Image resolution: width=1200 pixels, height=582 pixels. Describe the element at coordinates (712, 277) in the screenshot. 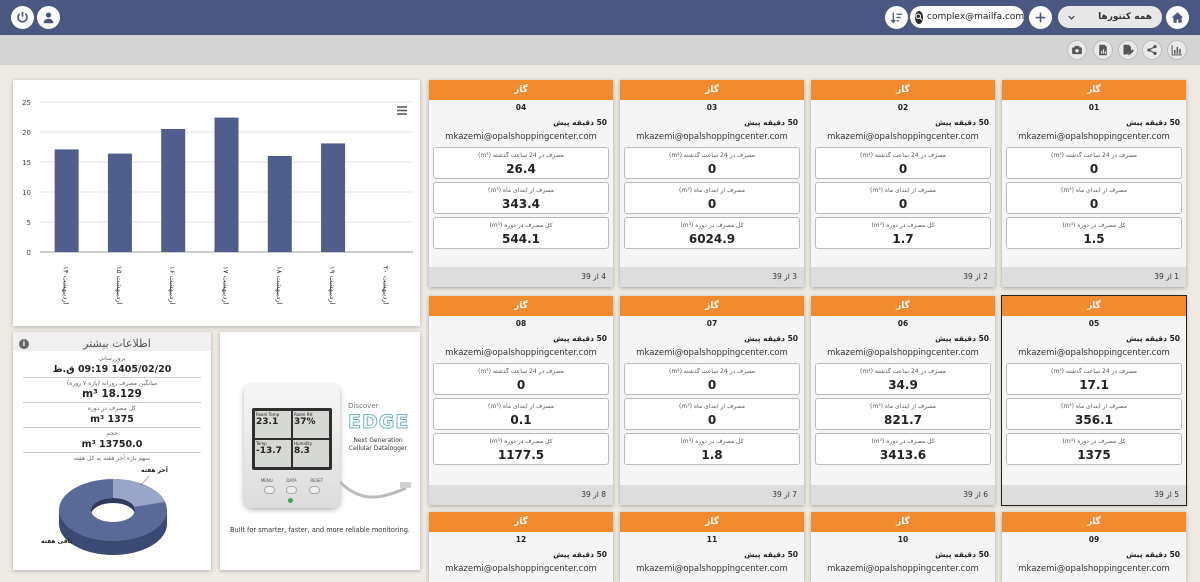

I see `meter-page-indicator: 3 از 39` at that location.